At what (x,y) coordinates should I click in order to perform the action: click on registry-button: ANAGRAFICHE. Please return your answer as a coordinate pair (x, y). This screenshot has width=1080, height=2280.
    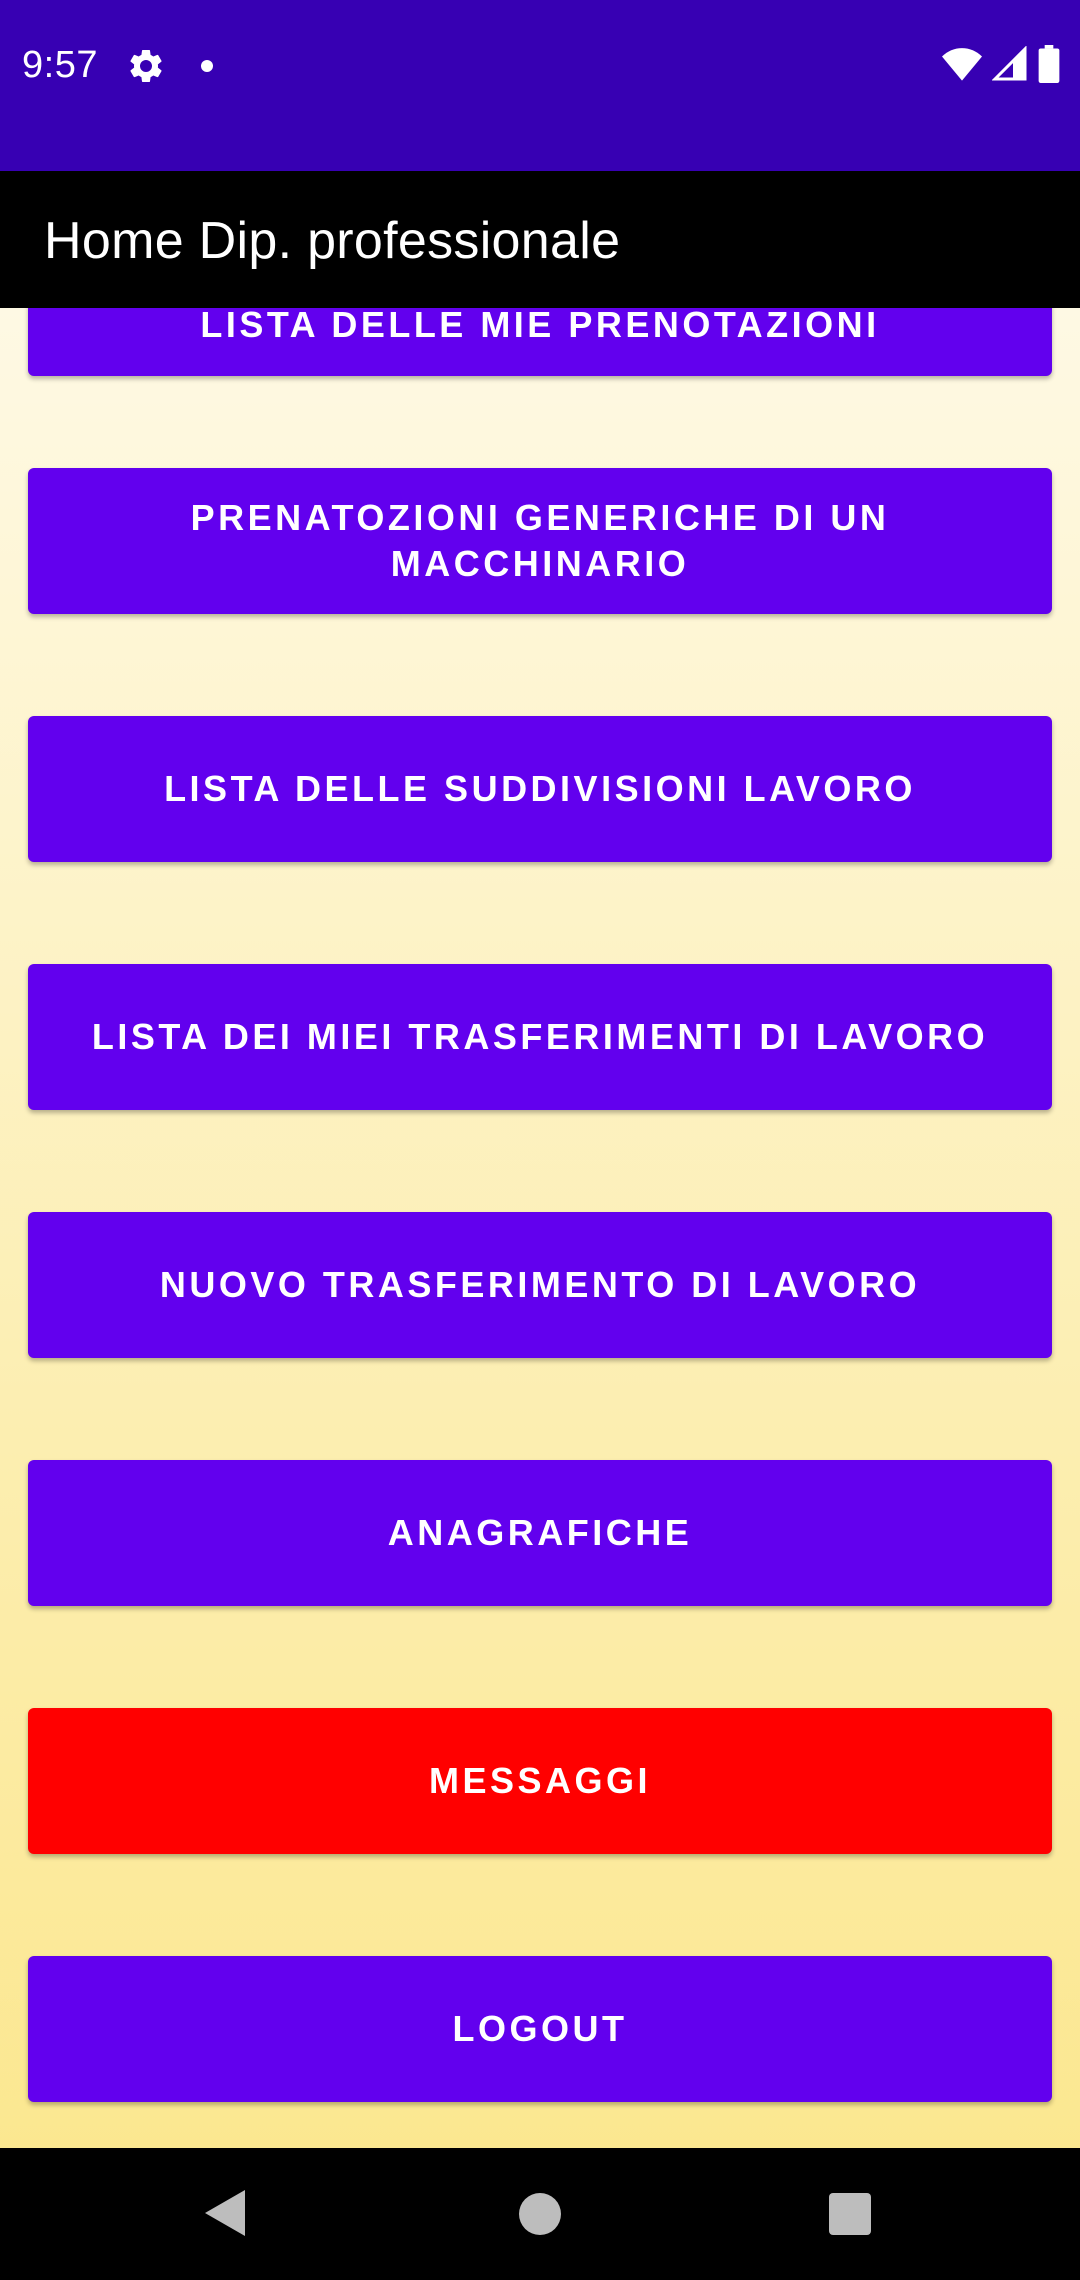
    Looking at the image, I should click on (540, 1533).